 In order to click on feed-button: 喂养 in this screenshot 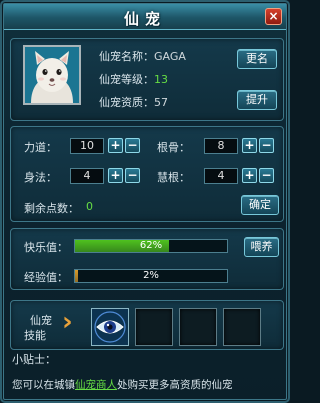, I will do `click(261, 247)`.